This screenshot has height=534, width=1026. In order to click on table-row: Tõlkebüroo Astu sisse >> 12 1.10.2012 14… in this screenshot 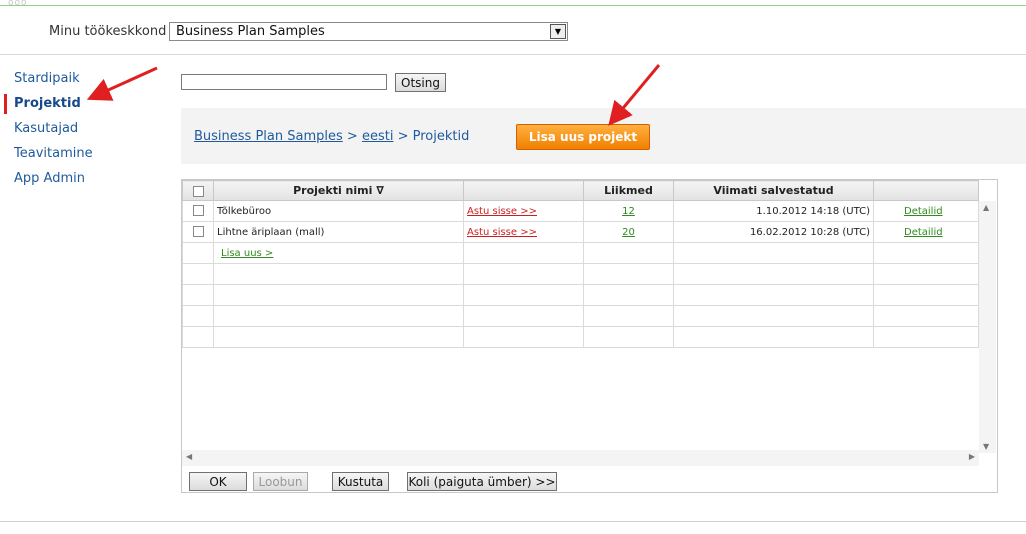, I will do `click(580, 211)`.